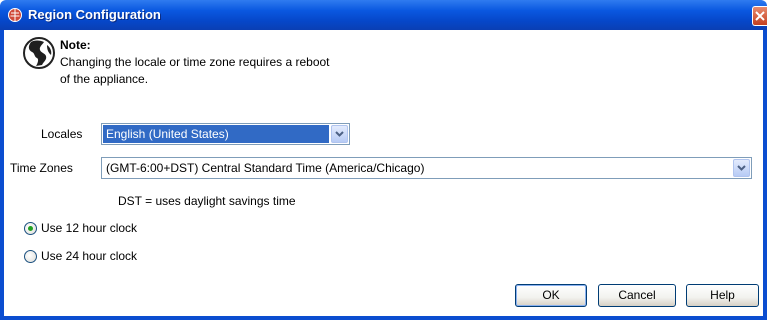  Describe the element at coordinates (167, 134) in the screenshot. I see `locales-value: English (United States)` at that location.